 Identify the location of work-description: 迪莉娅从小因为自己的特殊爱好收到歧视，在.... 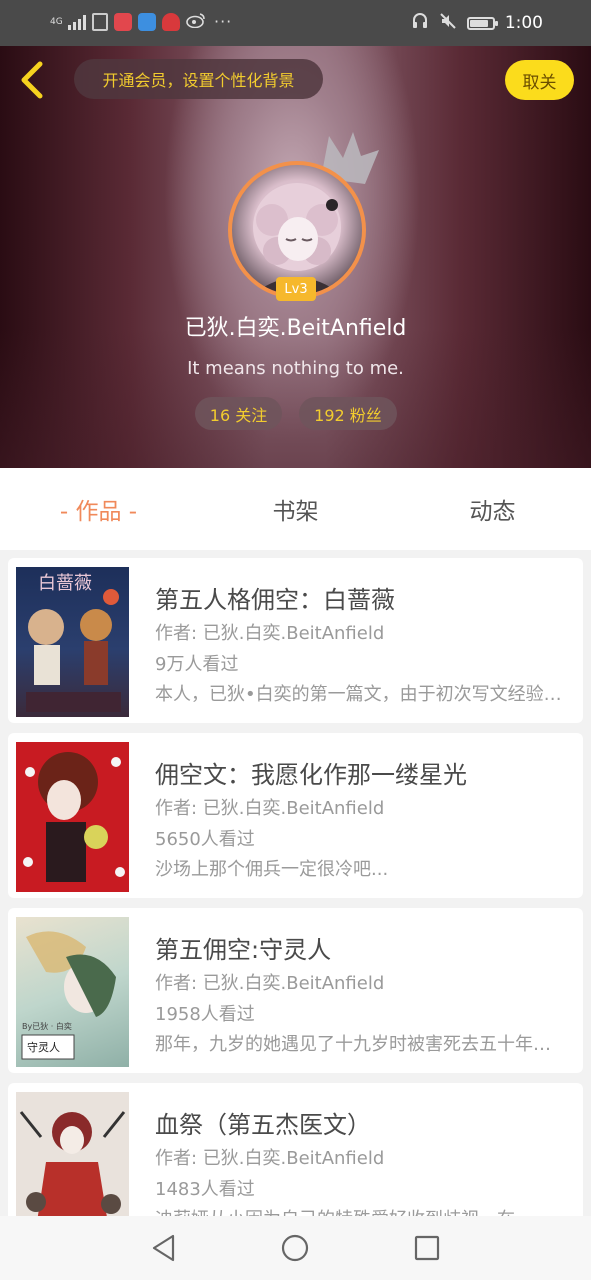
(360, 1210).